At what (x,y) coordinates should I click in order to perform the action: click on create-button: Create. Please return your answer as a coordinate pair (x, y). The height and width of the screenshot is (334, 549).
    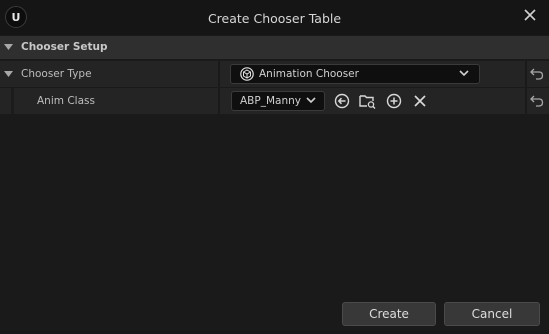
    Looking at the image, I should click on (389, 314).